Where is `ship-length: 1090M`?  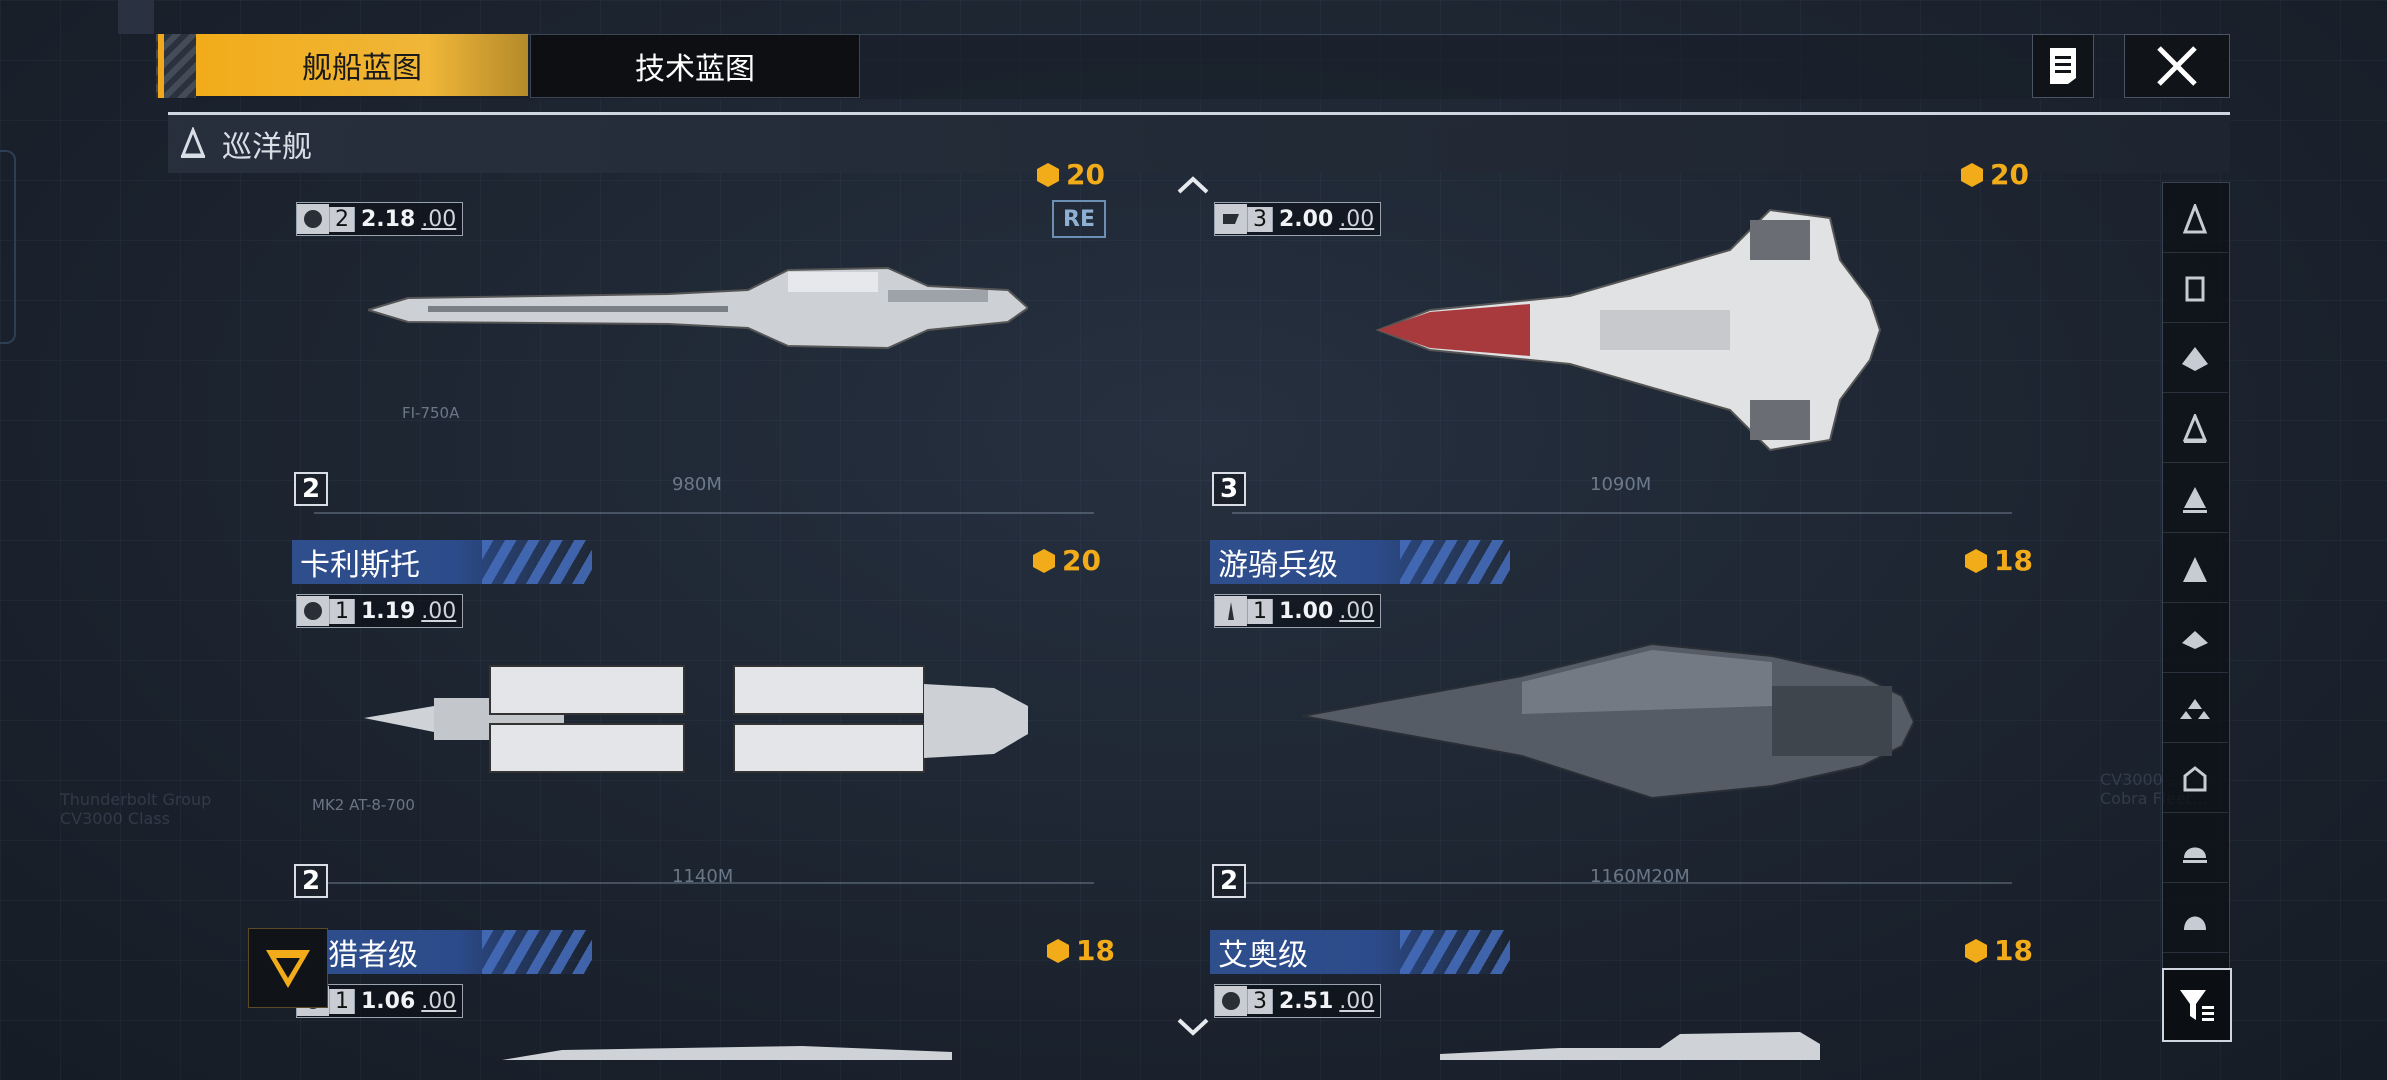
ship-length: 1090M is located at coordinates (1621, 484).